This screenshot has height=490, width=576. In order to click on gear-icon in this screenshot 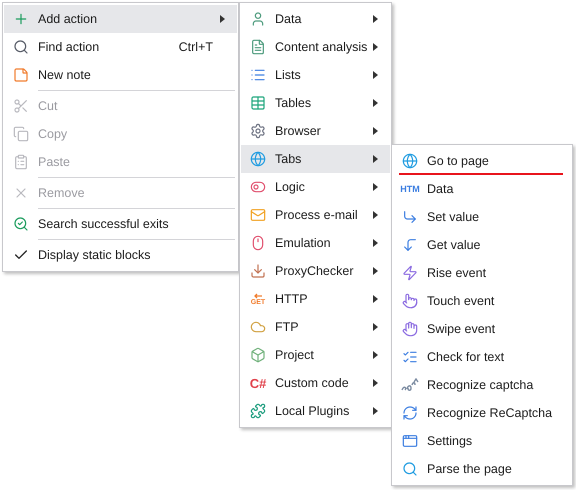, I will do `click(258, 131)`.